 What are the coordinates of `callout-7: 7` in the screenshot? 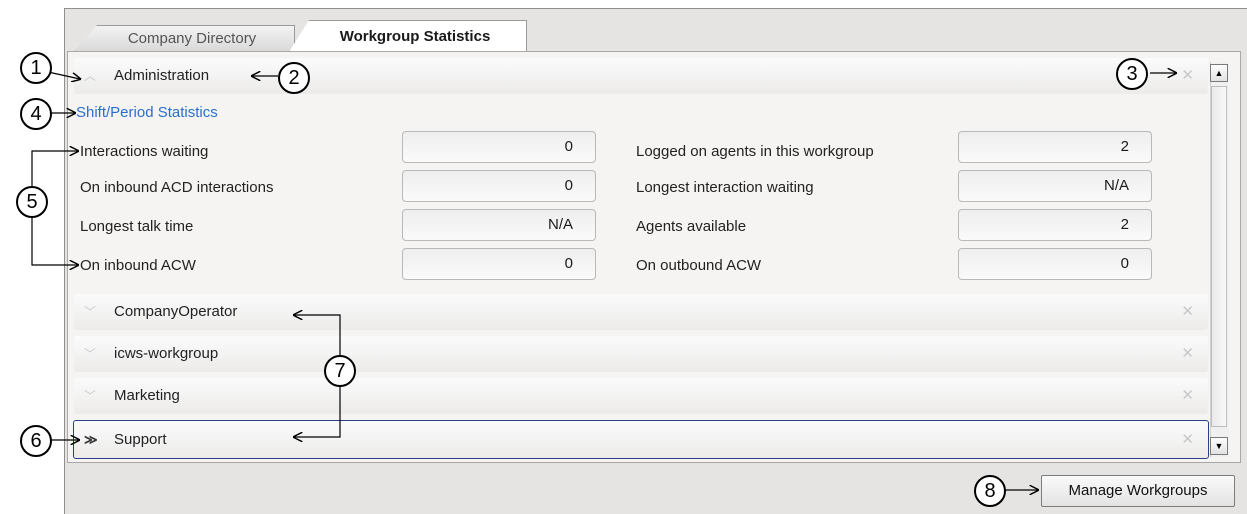 It's located at (340, 371).